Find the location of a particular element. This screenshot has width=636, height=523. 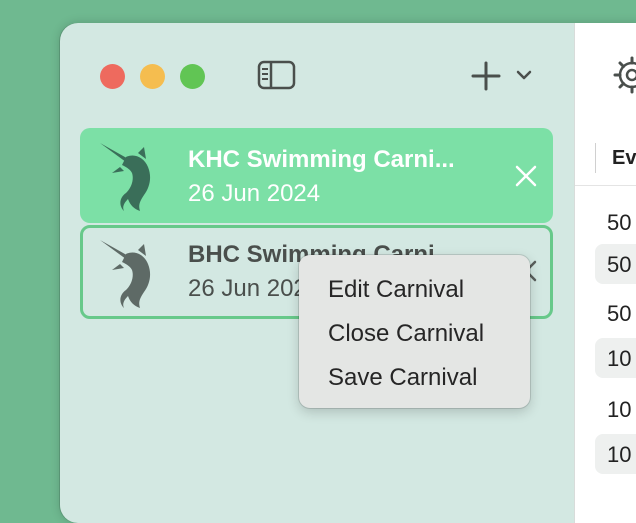

menu-item-close-carnival: Close Carnival is located at coordinates (406, 334).